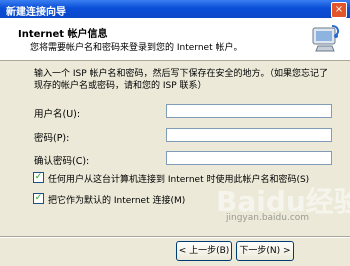 The height and width of the screenshot is (266, 350). Describe the element at coordinates (268, 218) in the screenshot. I see `watermark-url: jingyan.baidu.com` at that location.